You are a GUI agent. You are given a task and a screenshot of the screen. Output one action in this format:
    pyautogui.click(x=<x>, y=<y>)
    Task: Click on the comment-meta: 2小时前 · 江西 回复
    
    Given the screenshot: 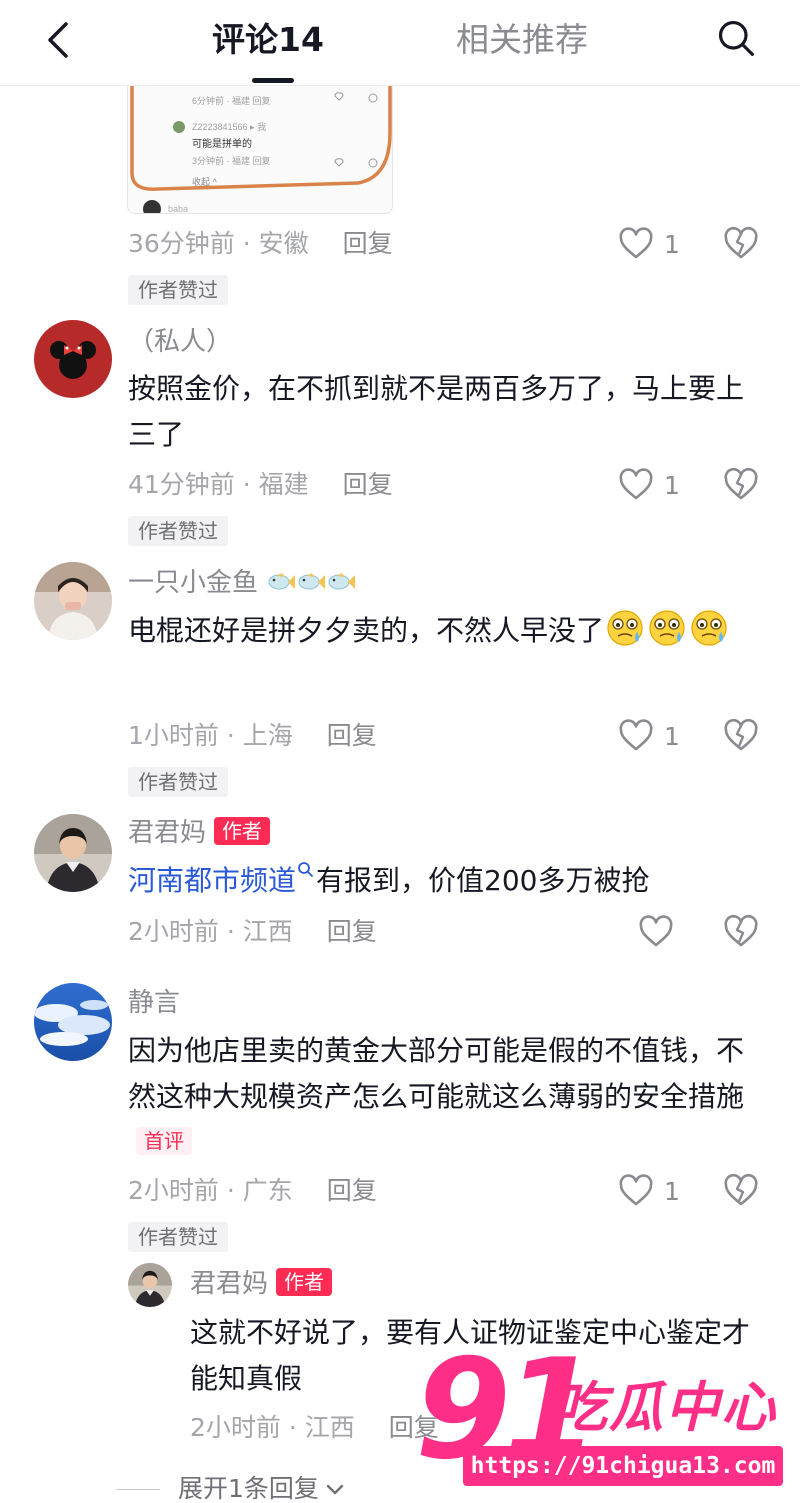 What is the action you would take?
    pyautogui.click(x=252, y=932)
    